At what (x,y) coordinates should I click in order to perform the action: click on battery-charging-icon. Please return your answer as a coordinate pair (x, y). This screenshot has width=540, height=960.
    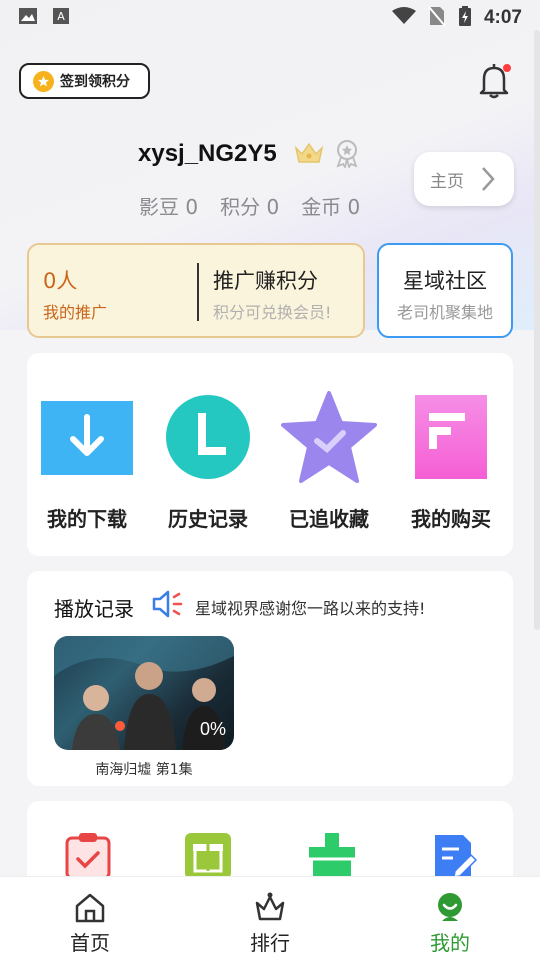
    Looking at the image, I should click on (465, 18).